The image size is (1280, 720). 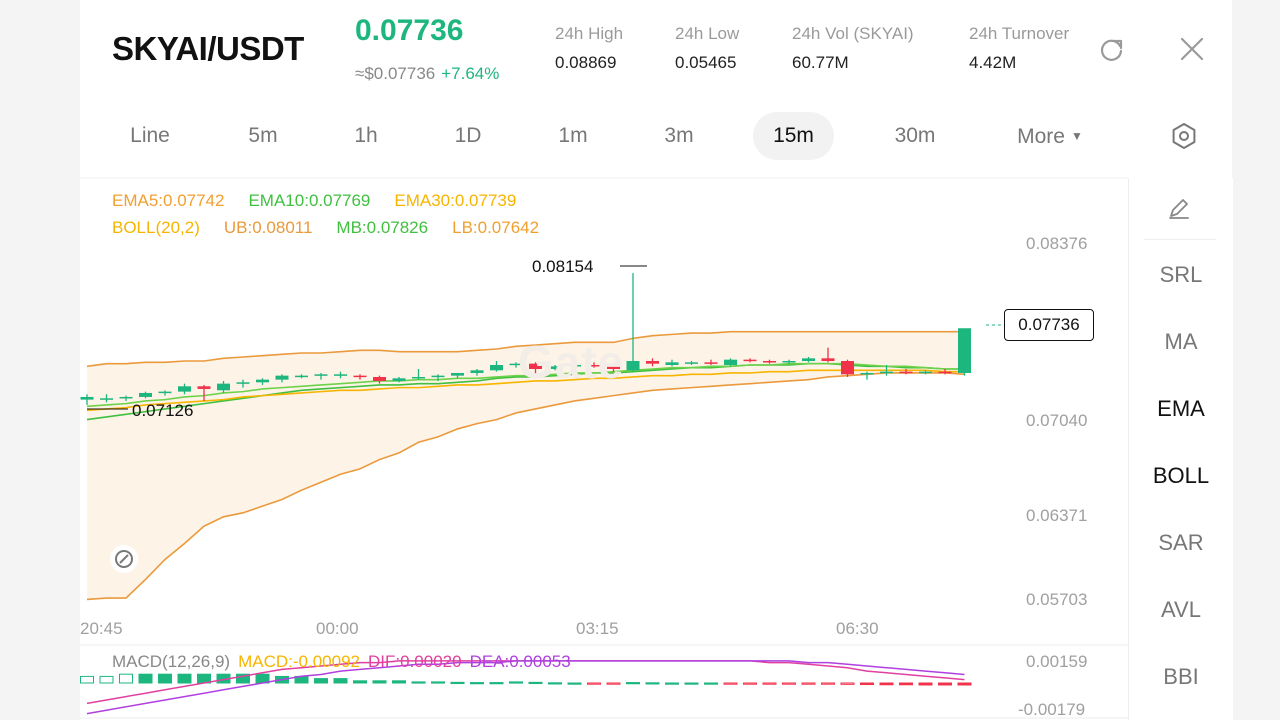 I want to click on indicator-sidebar: SRL MA EMA BOLL SAR AVL BBI, so click(x=1180, y=449).